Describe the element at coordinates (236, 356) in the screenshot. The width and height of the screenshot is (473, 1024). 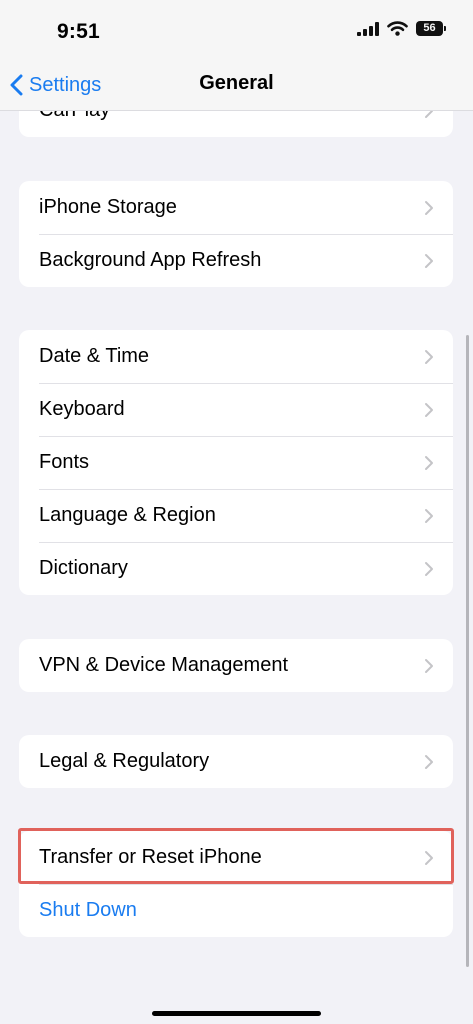
I see `row-date-time: Date & Time` at that location.